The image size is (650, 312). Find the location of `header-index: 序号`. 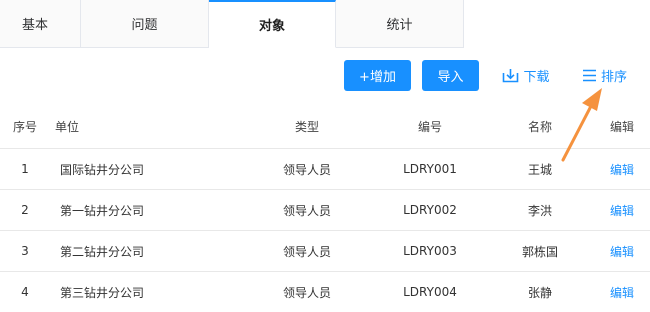

header-index: 序号 is located at coordinates (24, 126).